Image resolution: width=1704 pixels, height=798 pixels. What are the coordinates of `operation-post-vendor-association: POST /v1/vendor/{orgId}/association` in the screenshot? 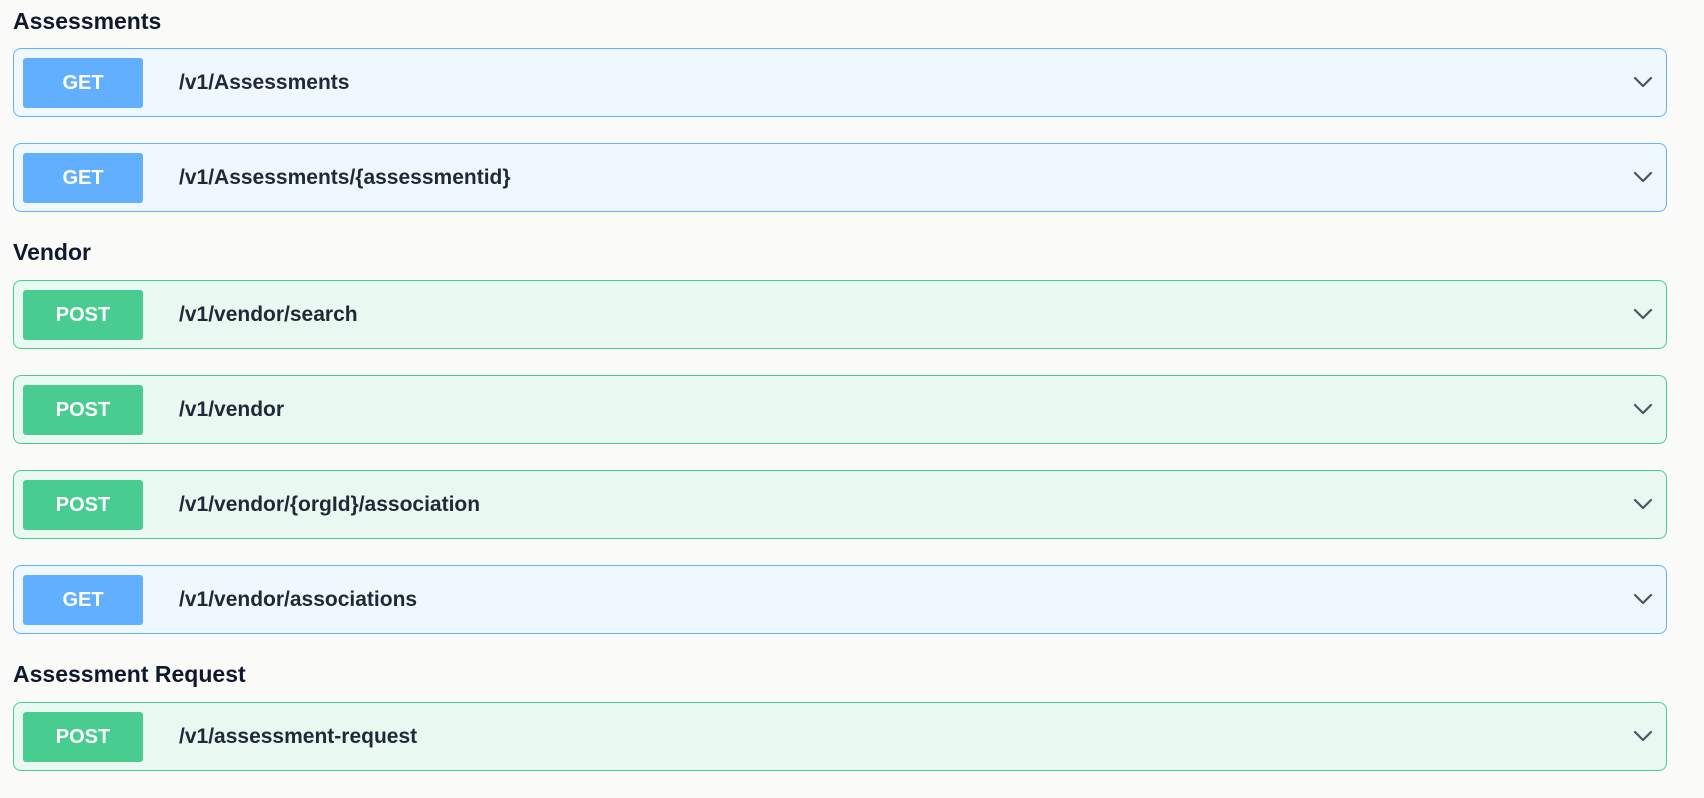 It's located at (840, 504).